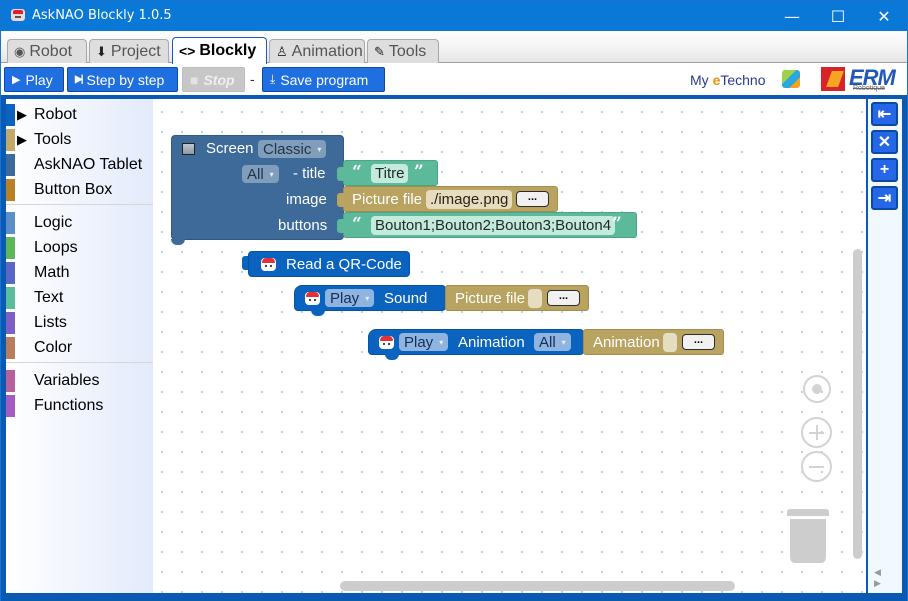 This screenshot has width=908, height=601. Describe the element at coordinates (379, 51) in the screenshot. I see `edit-icon: ✎` at that location.